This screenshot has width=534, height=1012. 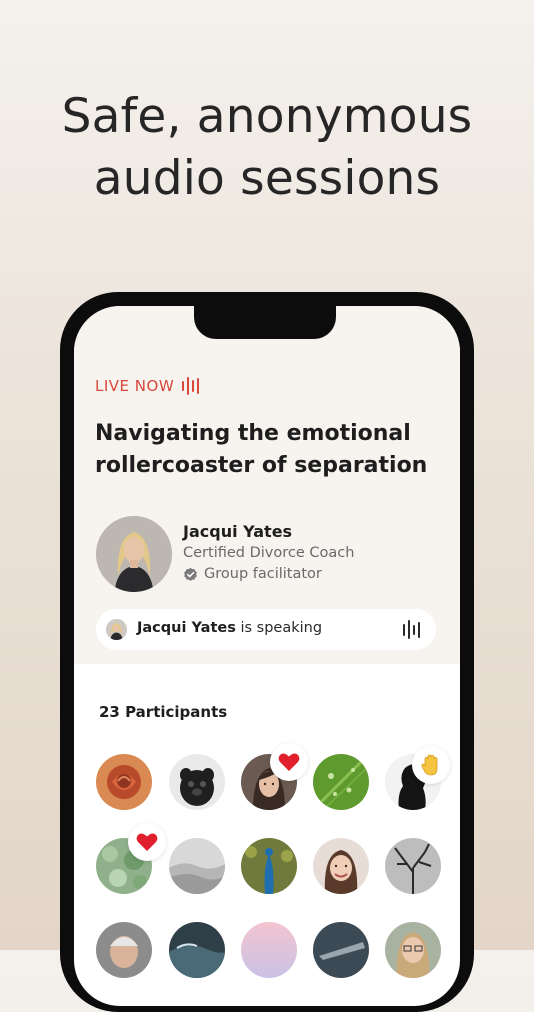 What do you see at coordinates (413, 866) in the screenshot?
I see `participant-avatar-bare-tree` at bounding box center [413, 866].